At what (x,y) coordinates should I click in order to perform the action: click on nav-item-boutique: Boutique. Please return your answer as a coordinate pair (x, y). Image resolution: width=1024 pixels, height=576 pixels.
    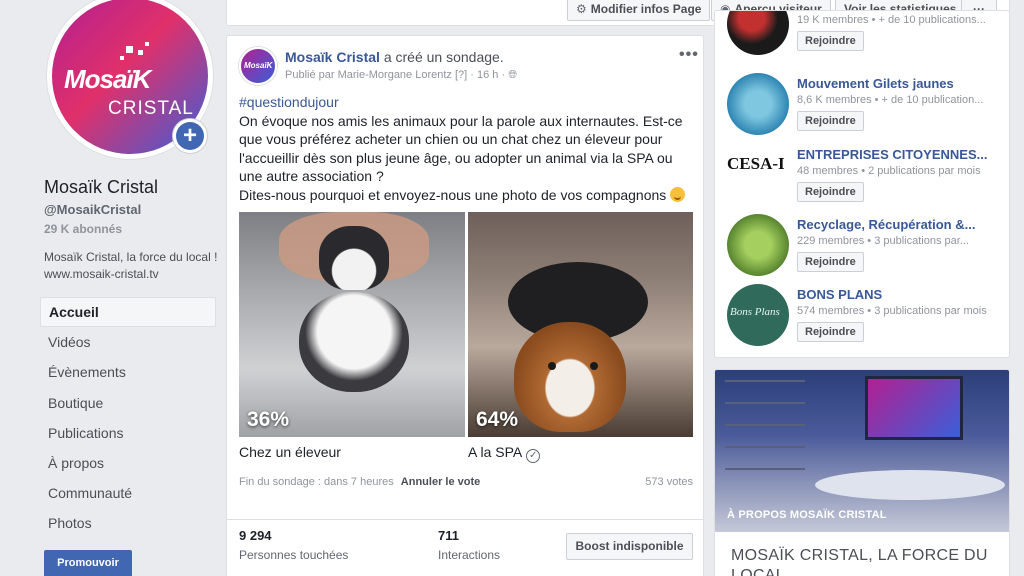
    Looking at the image, I should click on (128, 403).